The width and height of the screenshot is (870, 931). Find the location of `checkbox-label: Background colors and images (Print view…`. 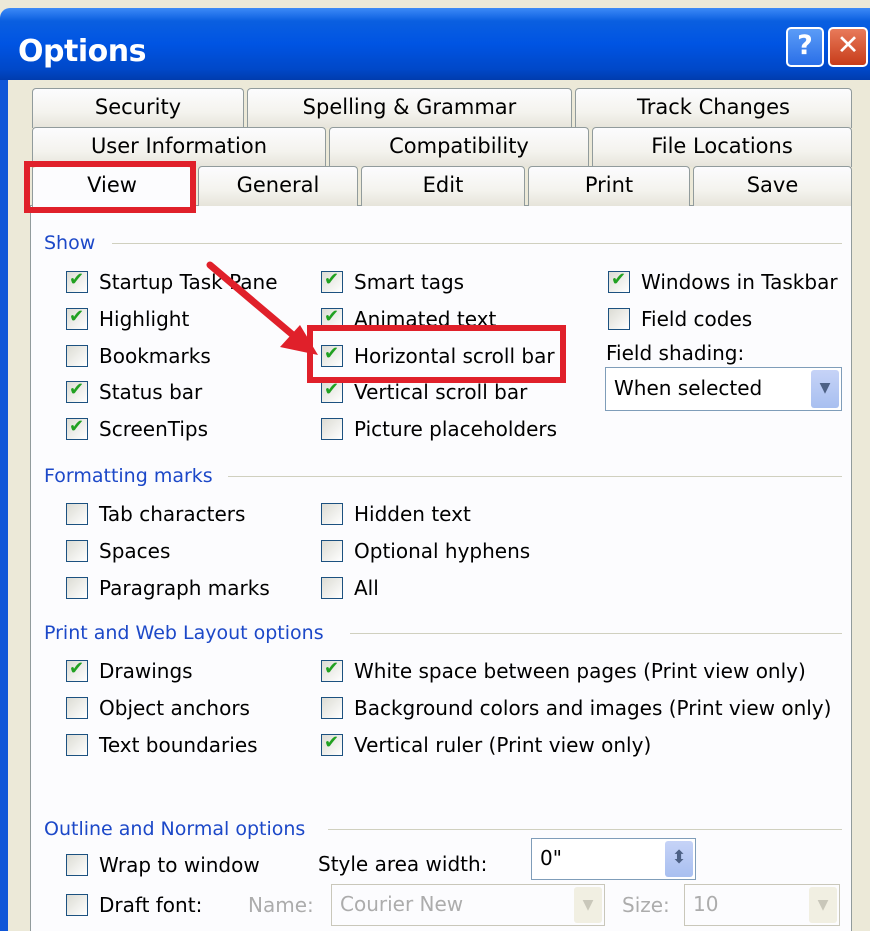

checkbox-label: Background colors and images (Print view… is located at coordinates (593, 708).